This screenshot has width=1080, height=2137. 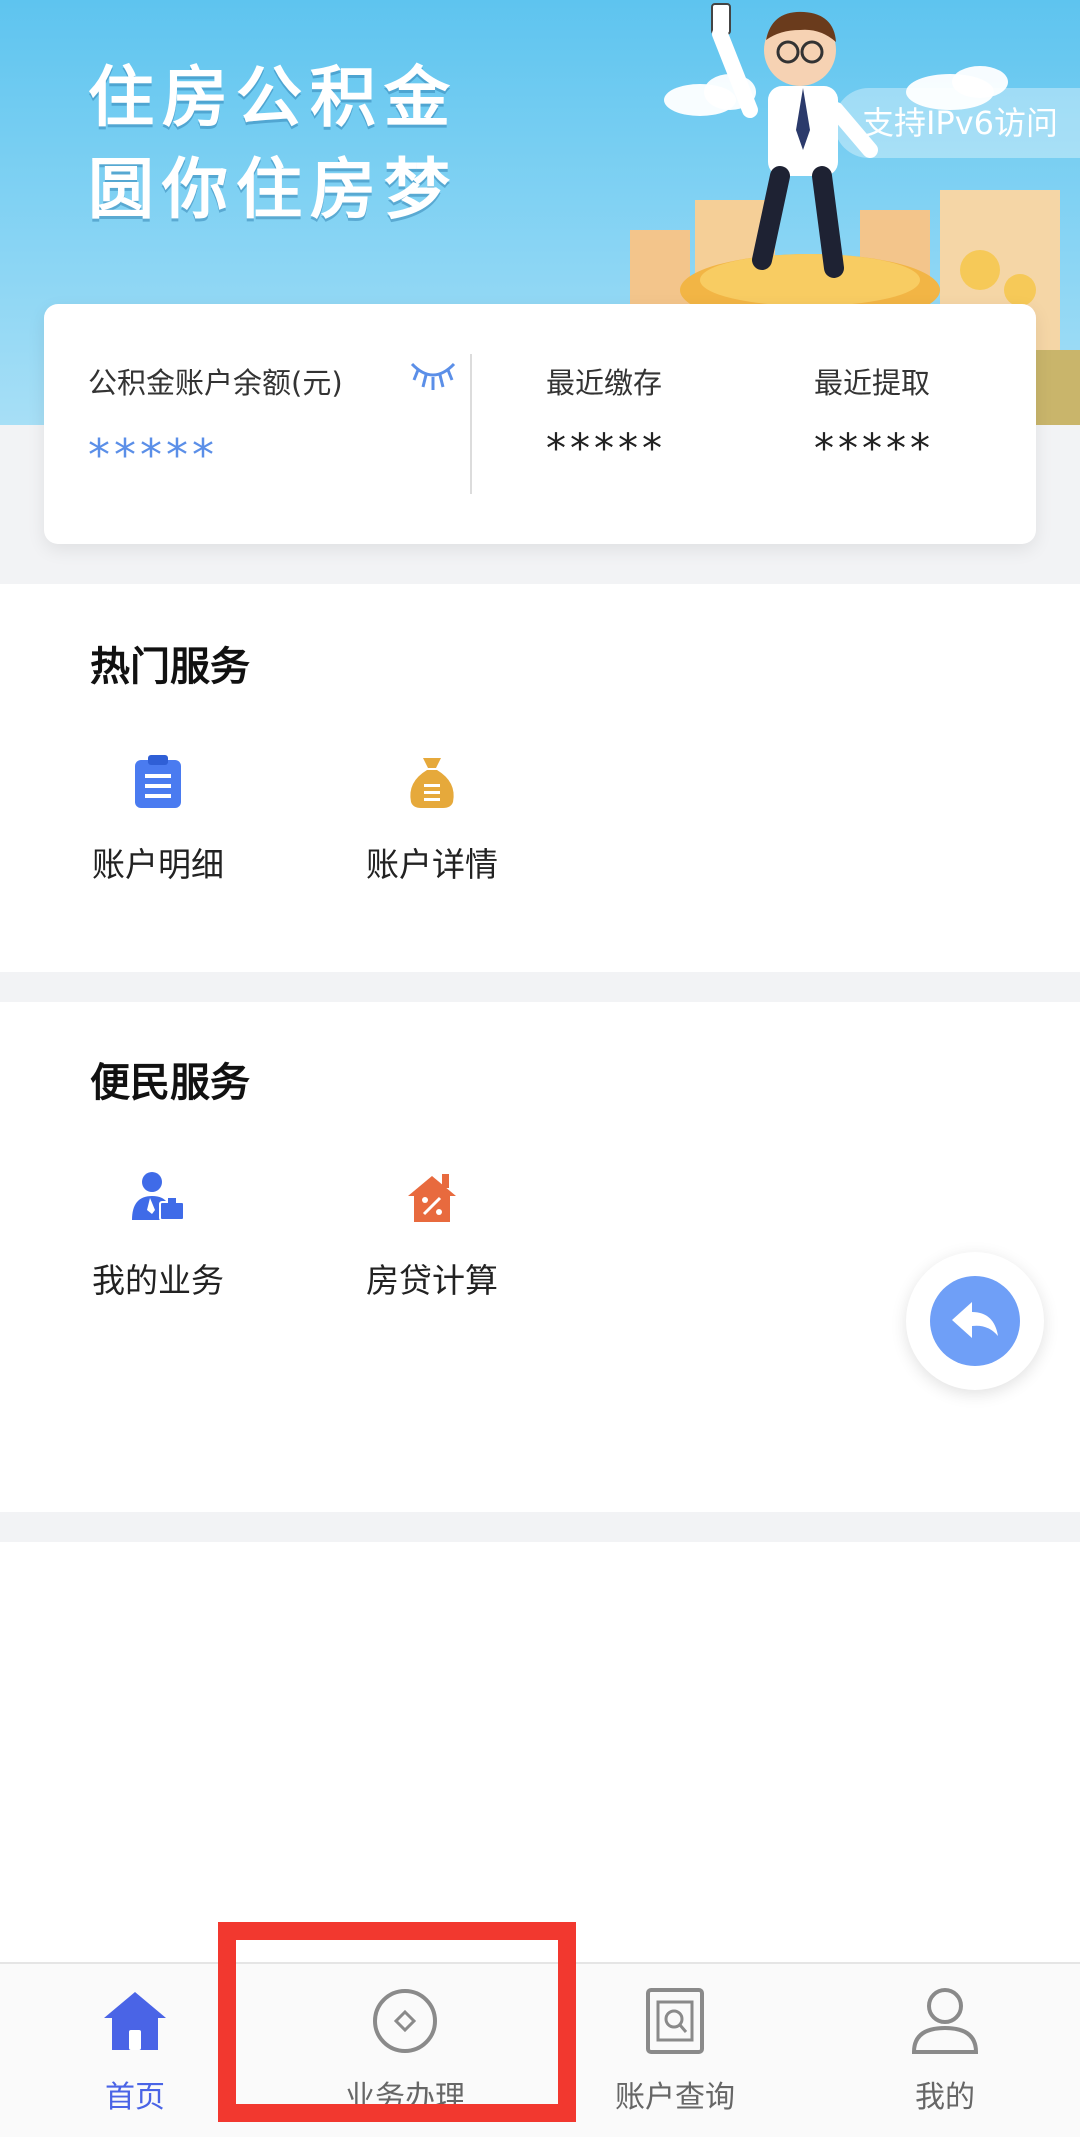 What do you see at coordinates (432, 1236) in the screenshot?
I see `service-mortgage-calculator: 房贷计算` at bounding box center [432, 1236].